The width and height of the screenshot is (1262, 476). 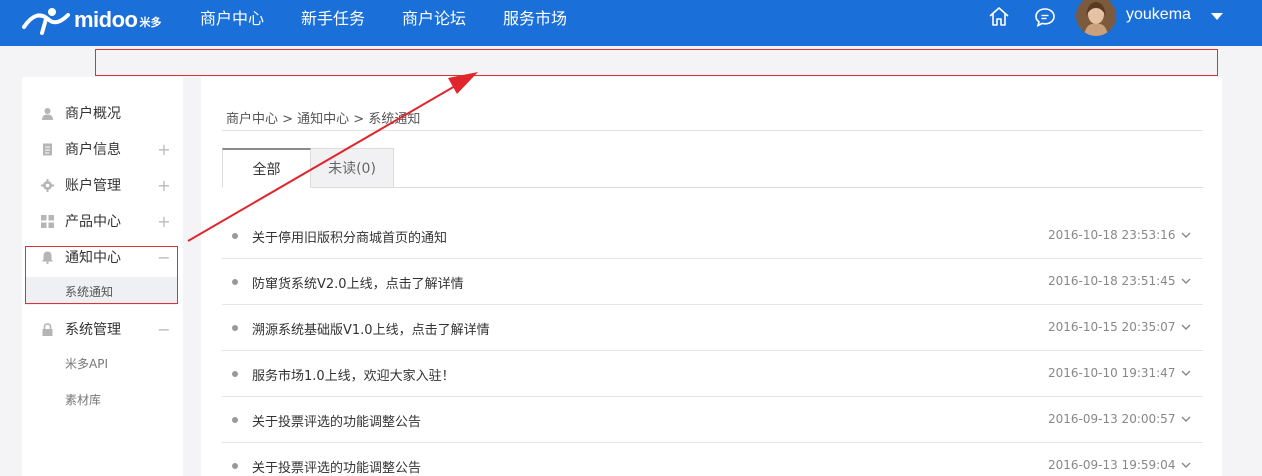 What do you see at coordinates (93, 330) in the screenshot?
I see `sidebar-item-label: 系统管理` at bounding box center [93, 330].